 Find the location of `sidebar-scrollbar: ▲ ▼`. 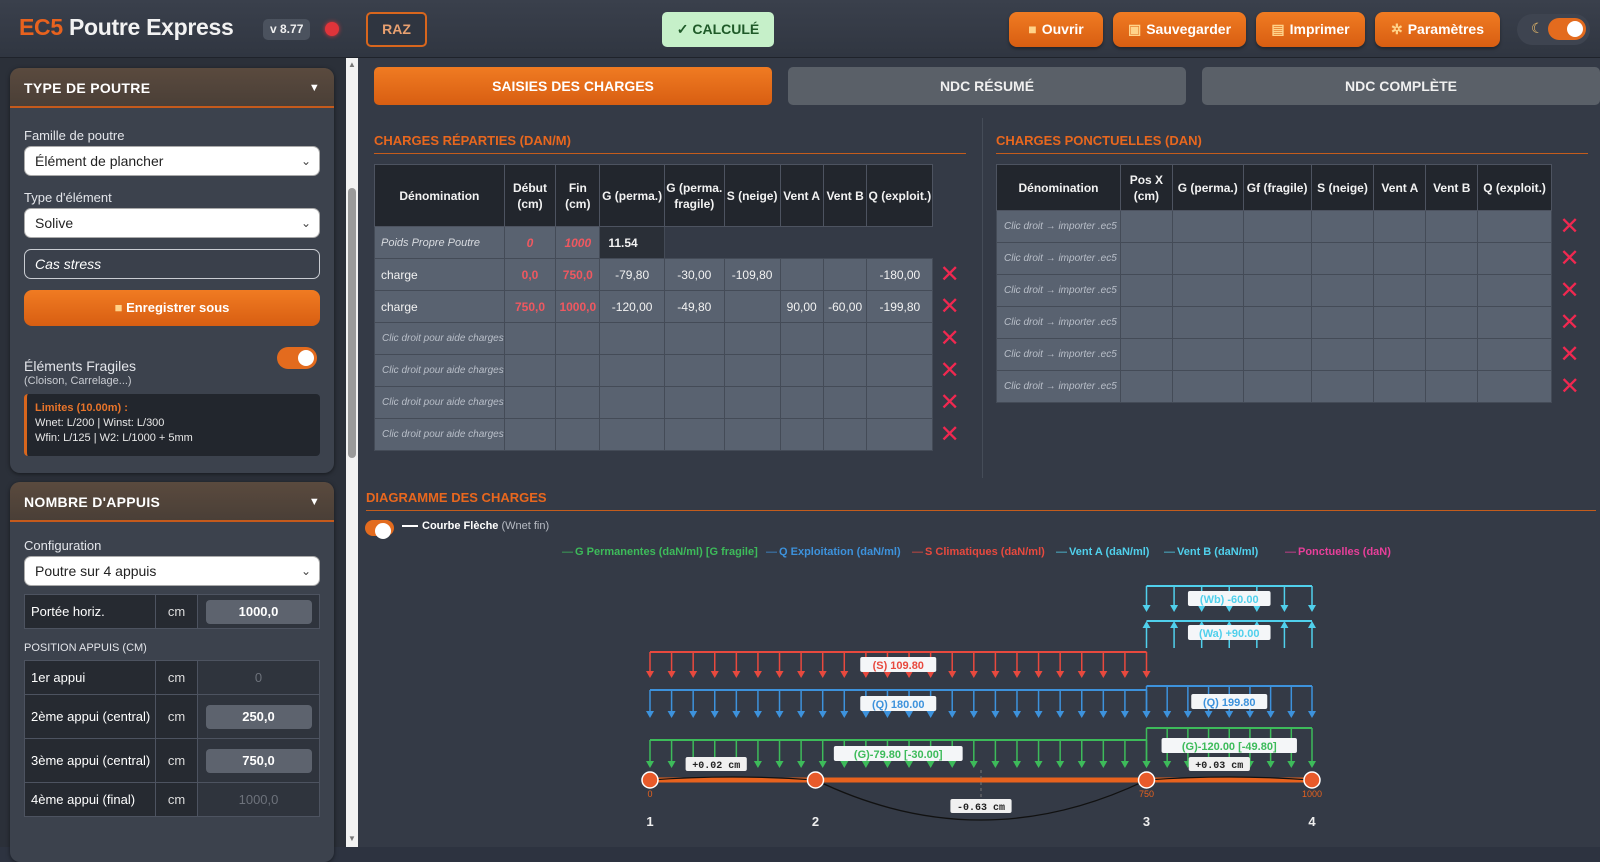

sidebar-scrollbar: ▲ ▼ is located at coordinates (352, 452).